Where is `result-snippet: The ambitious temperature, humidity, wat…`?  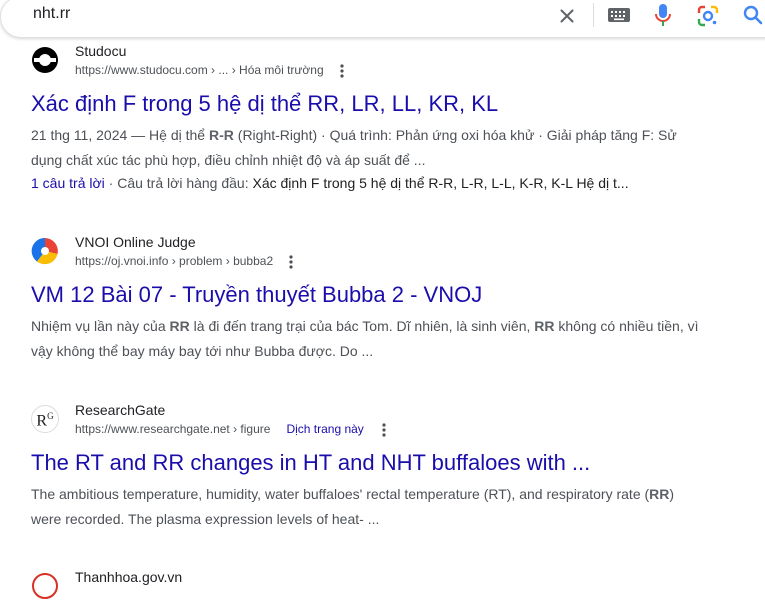
result-snippet: The ambitious temperature, humidity, wat… is located at coordinates (367, 507).